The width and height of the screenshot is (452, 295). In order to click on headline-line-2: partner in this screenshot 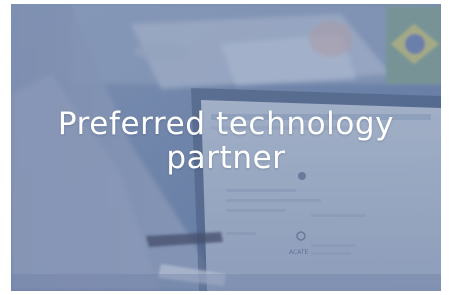, I will do `click(226, 158)`.